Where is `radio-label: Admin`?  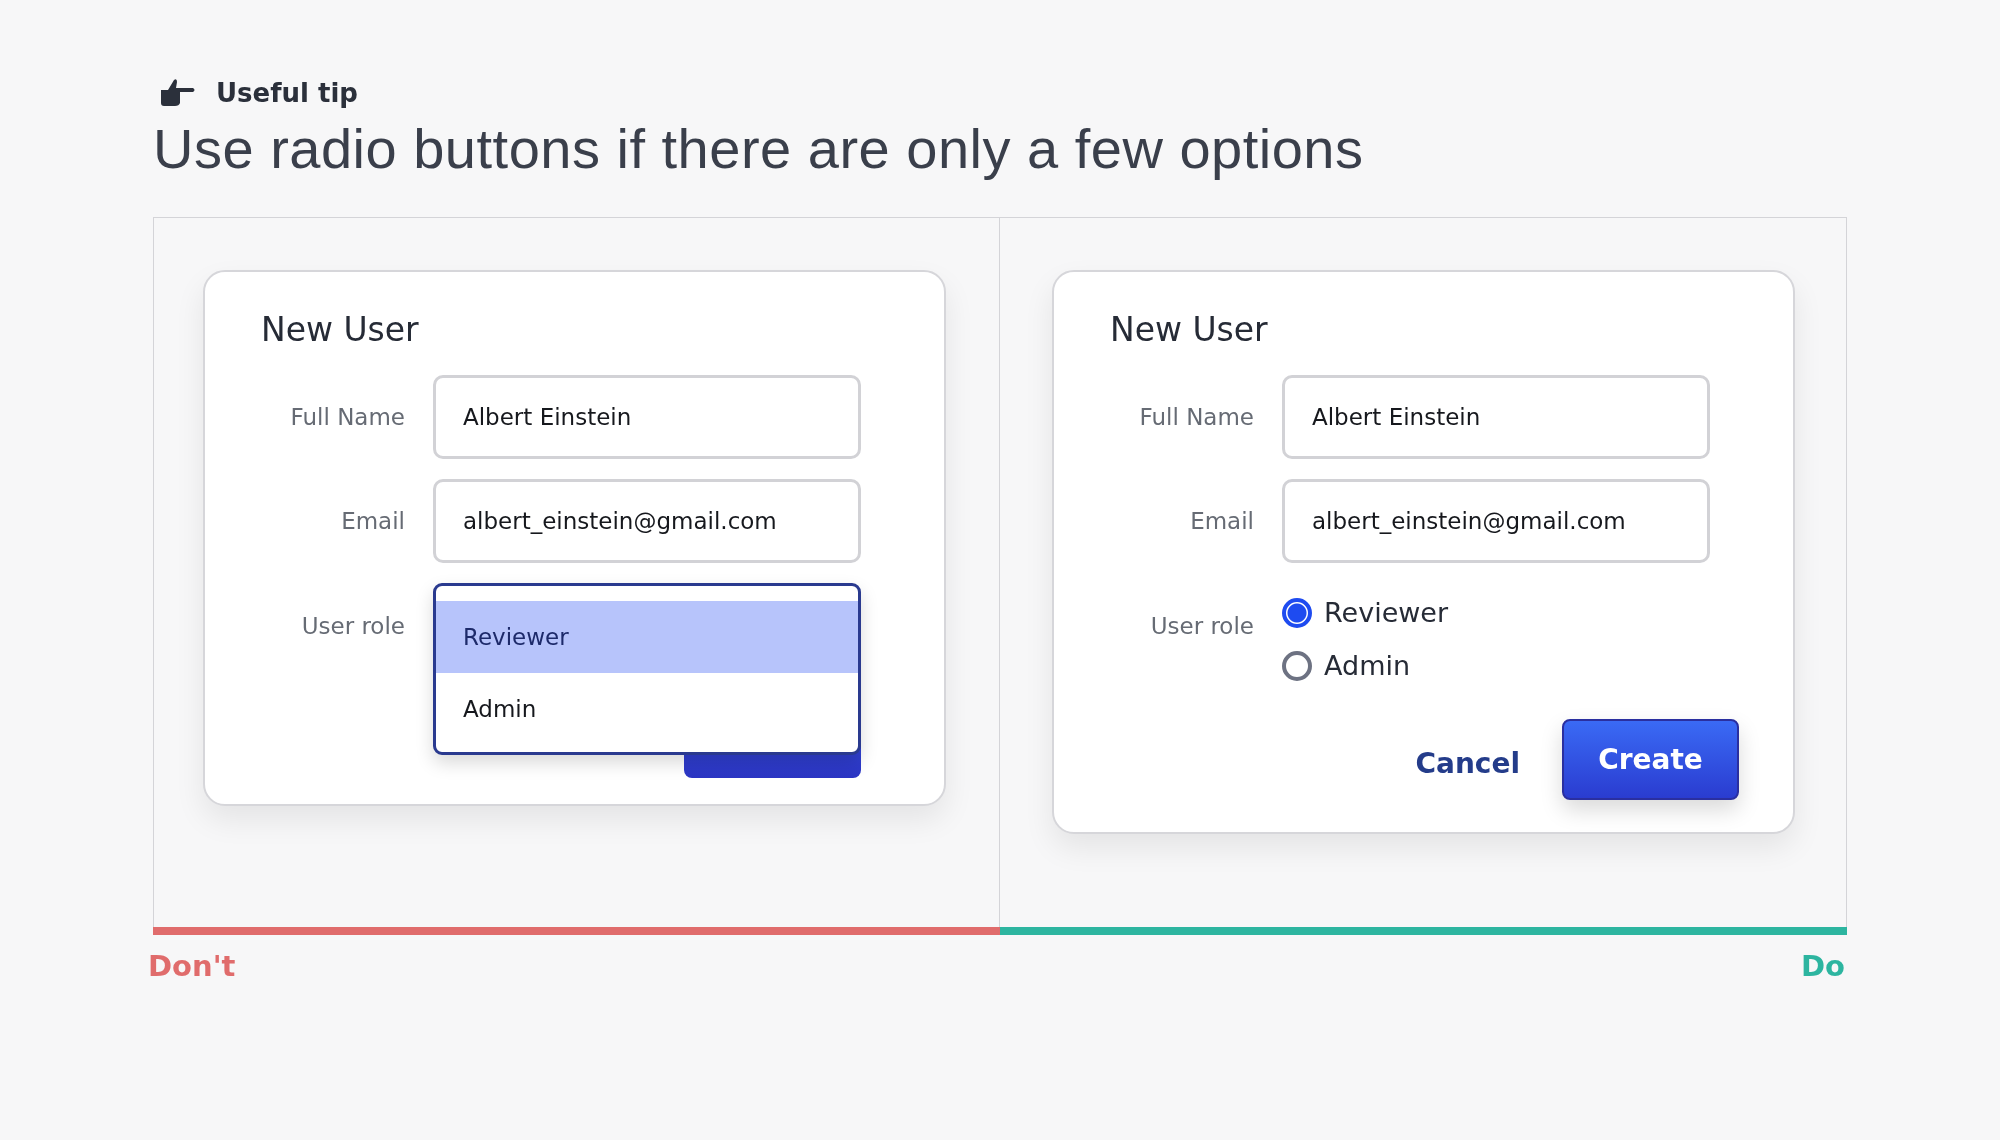 radio-label: Admin is located at coordinates (1367, 665).